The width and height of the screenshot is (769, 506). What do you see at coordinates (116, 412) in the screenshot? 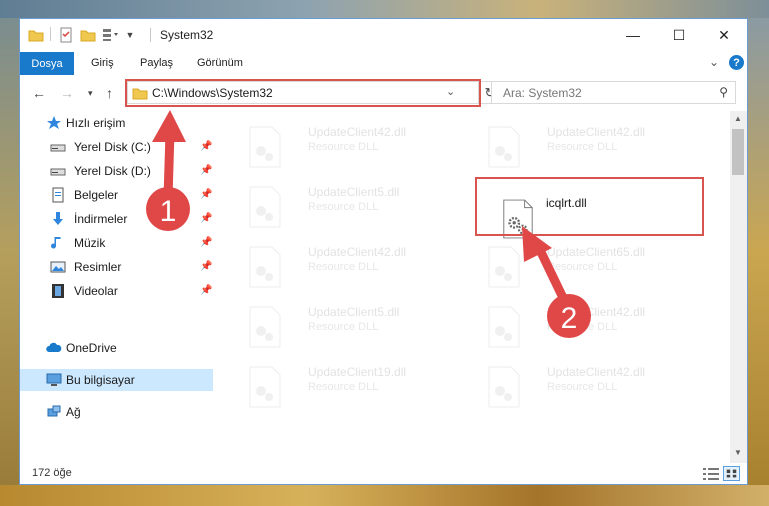
I see `sidebar-item-network: Ağ` at bounding box center [116, 412].